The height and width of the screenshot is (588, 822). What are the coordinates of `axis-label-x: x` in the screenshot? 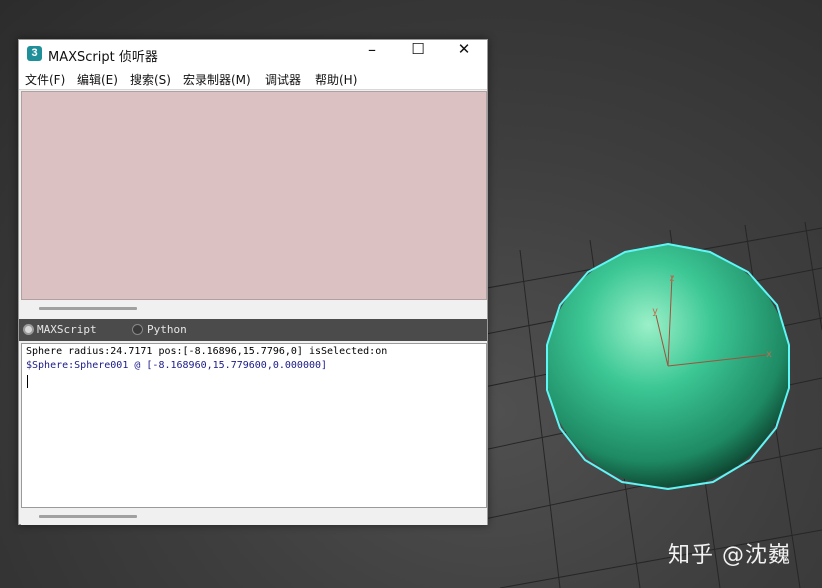 It's located at (769, 354).